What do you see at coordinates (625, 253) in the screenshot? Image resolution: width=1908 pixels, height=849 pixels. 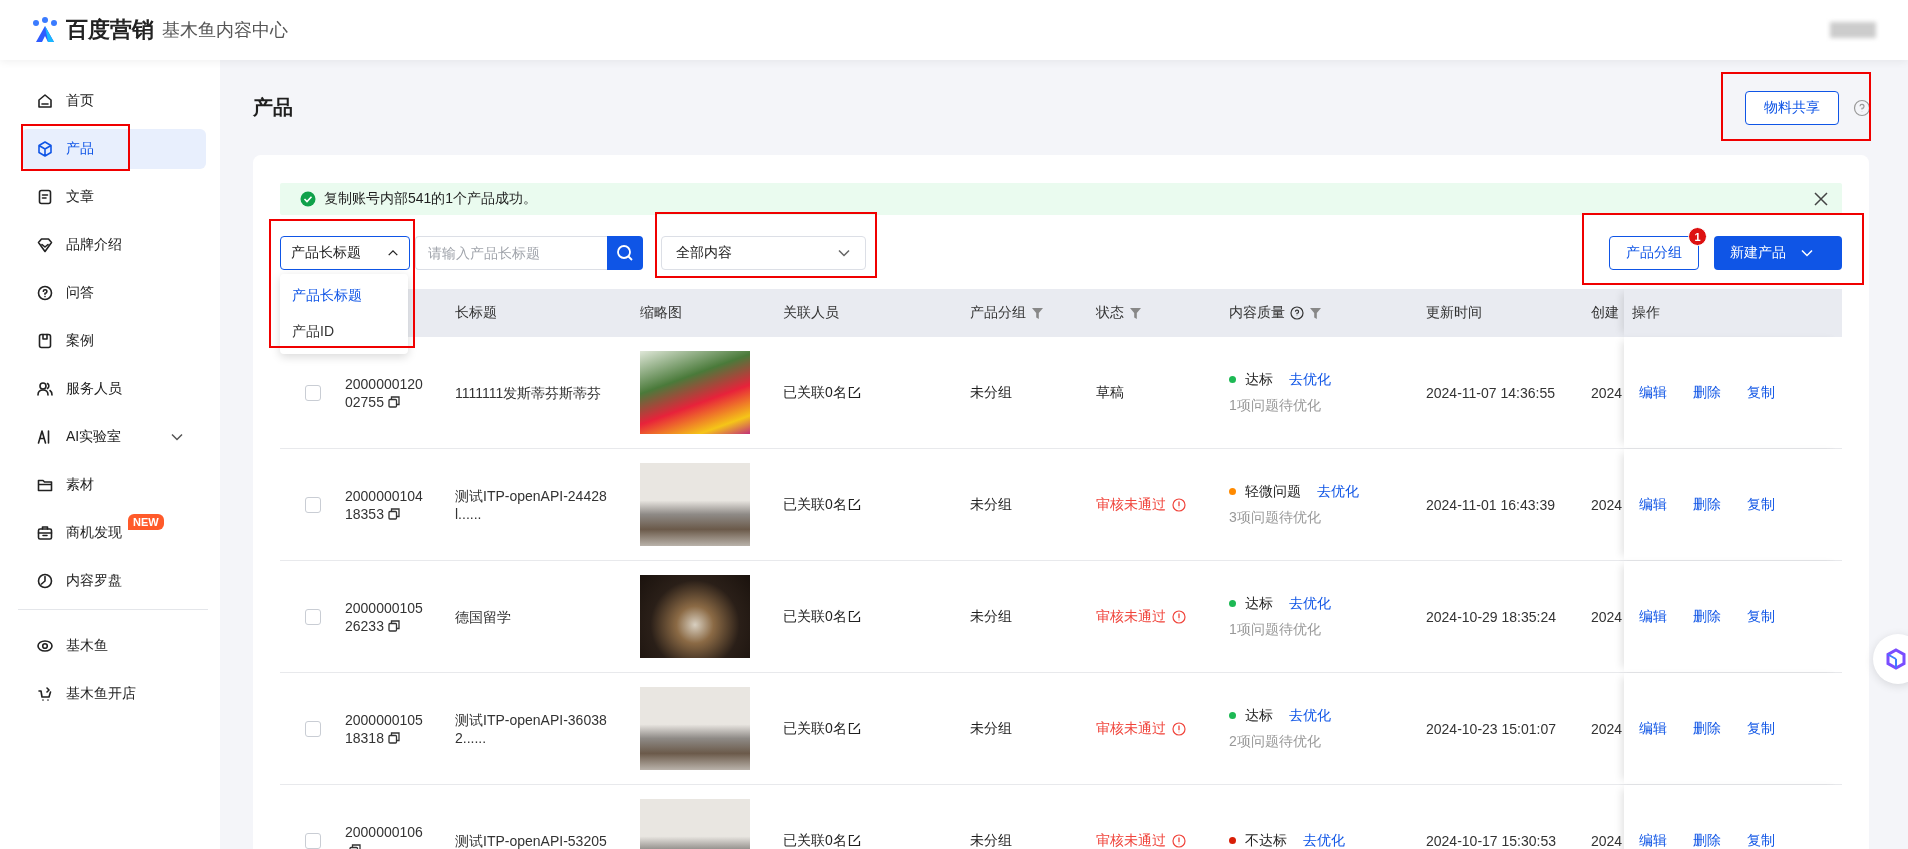 I see `search-button` at bounding box center [625, 253].